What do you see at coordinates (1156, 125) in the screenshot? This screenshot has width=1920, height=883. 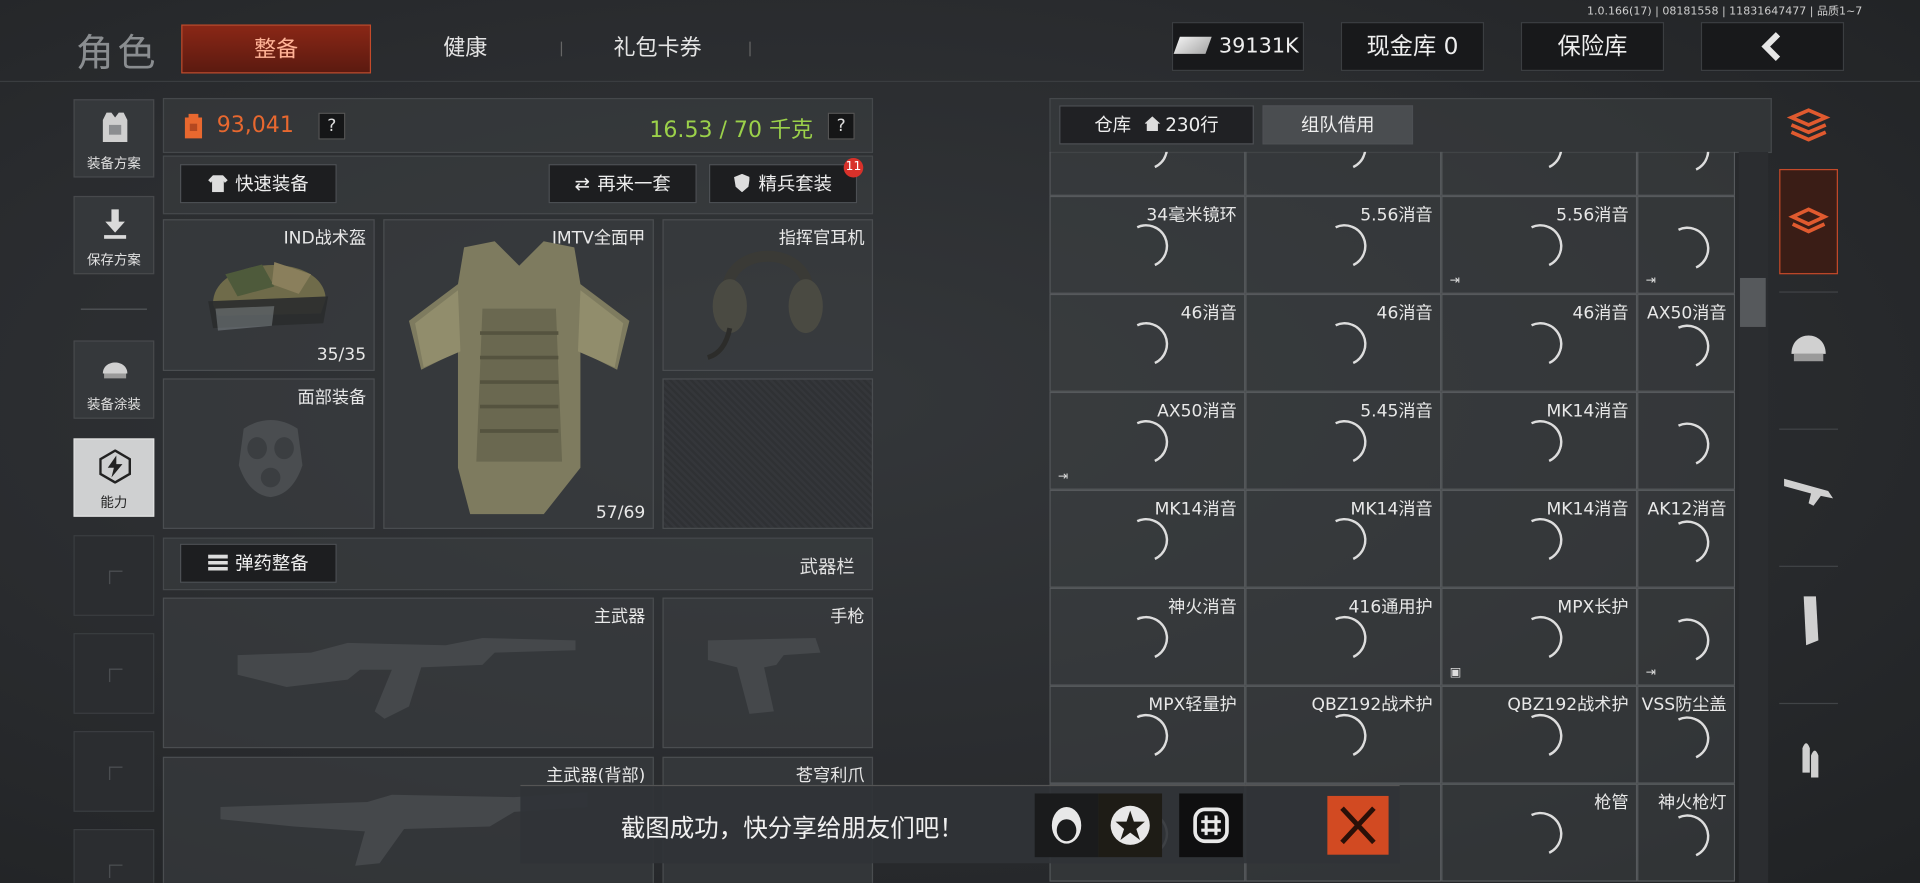 I see `warehouse-tab: 仓库 230行` at bounding box center [1156, 125].